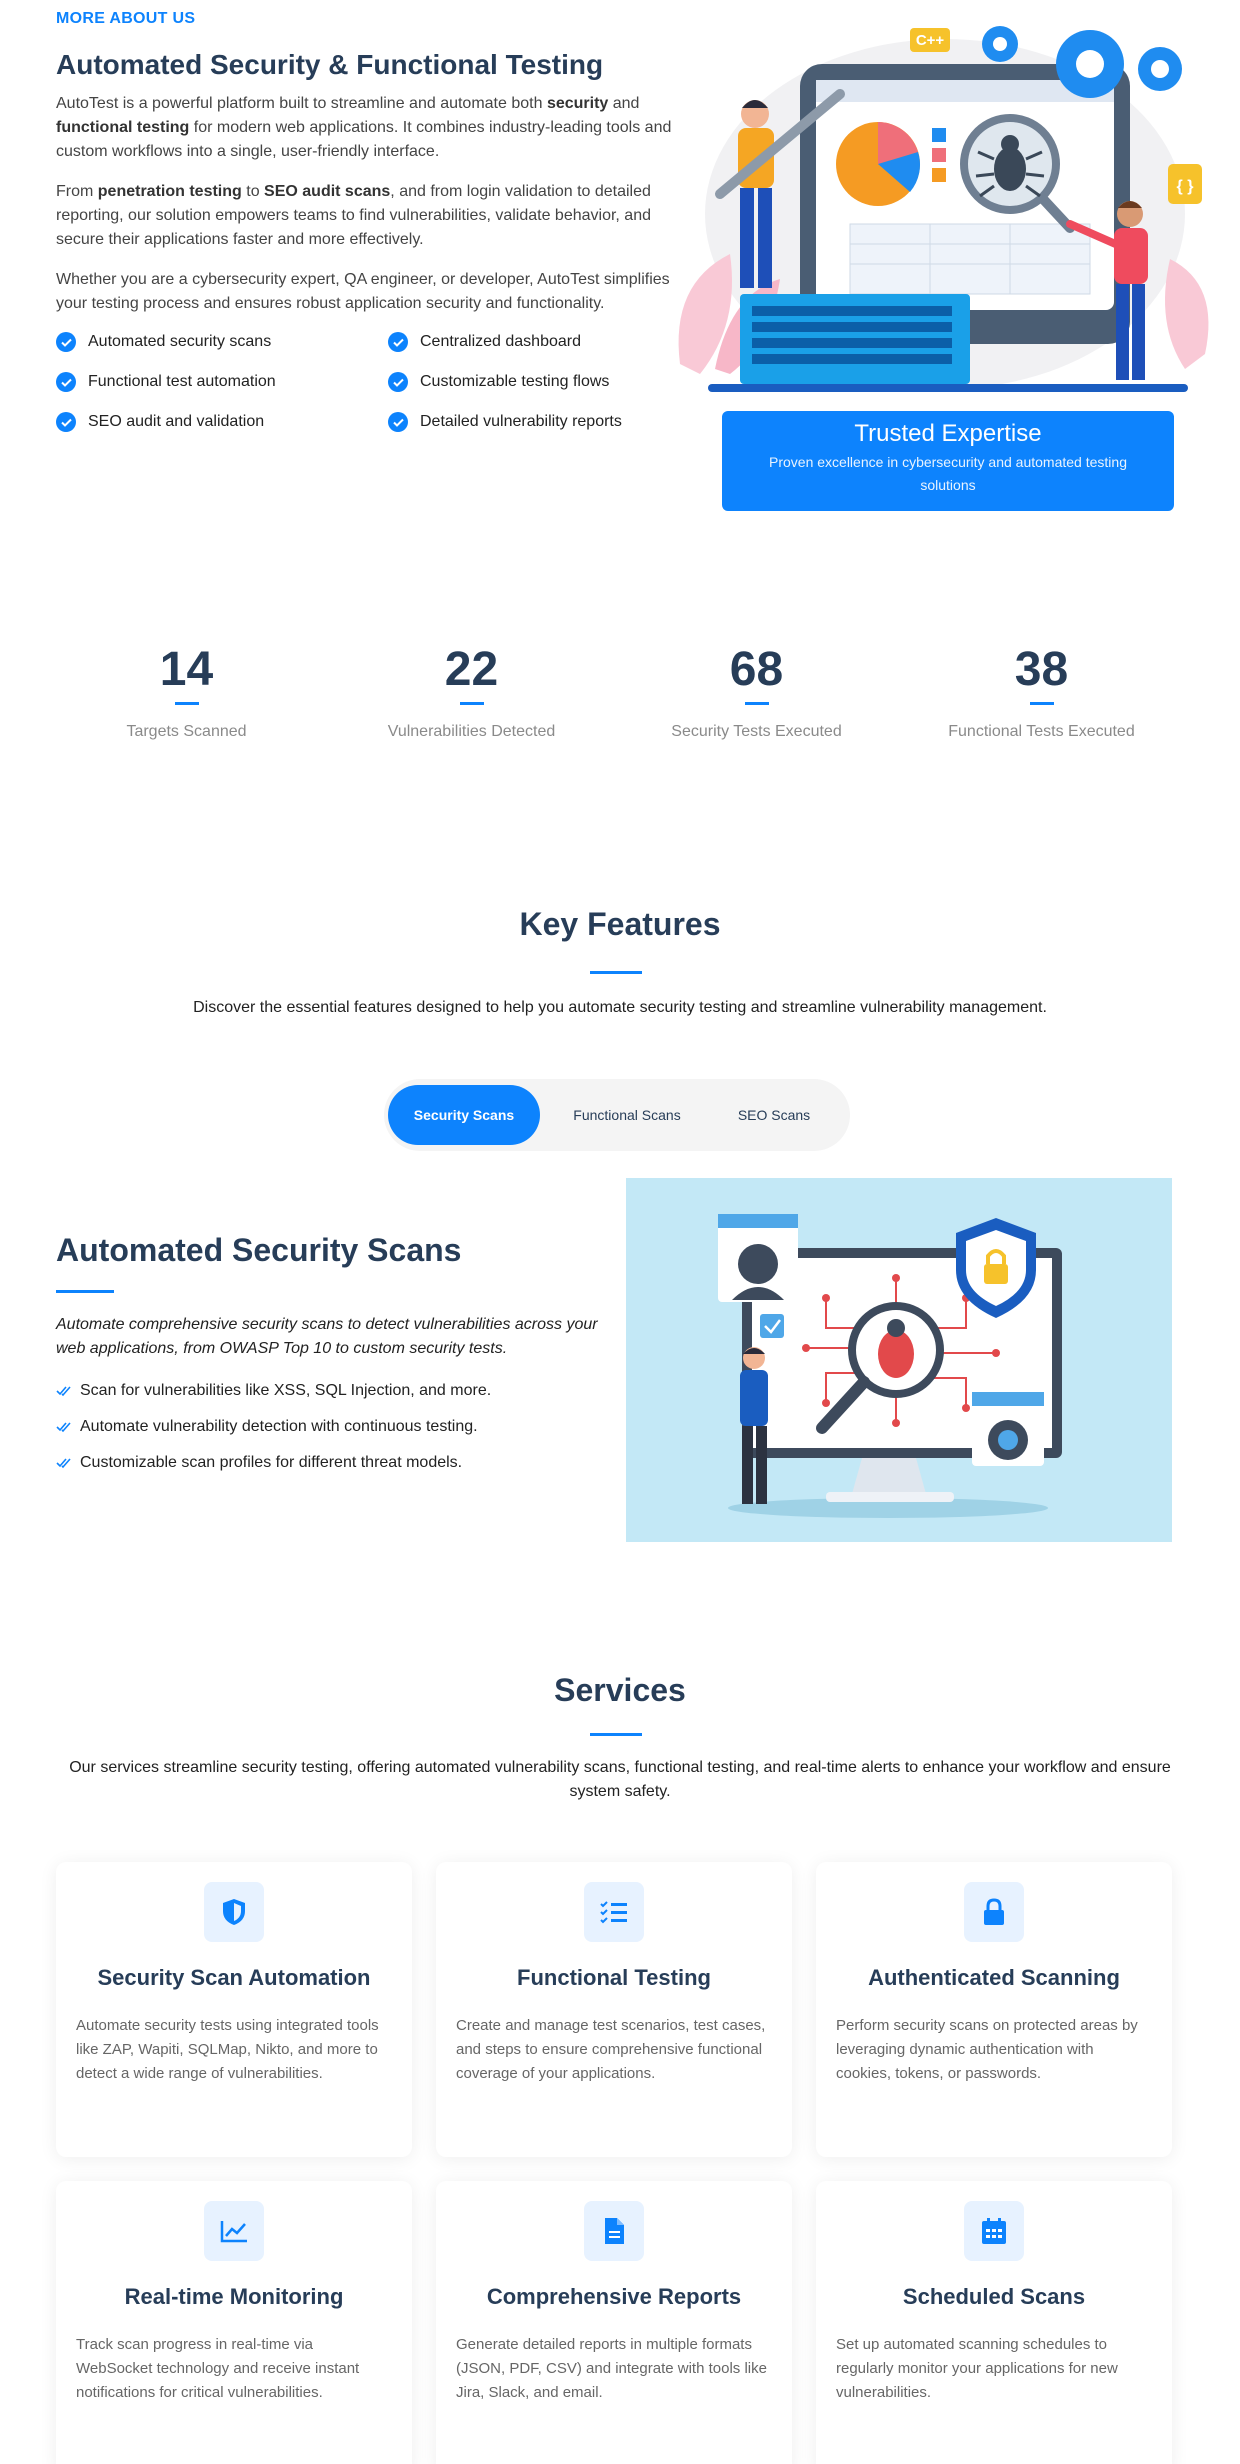 The image size is (1240, 2464). I want to click on service-card-title: Scheduled Scans, so click(994, 2296).